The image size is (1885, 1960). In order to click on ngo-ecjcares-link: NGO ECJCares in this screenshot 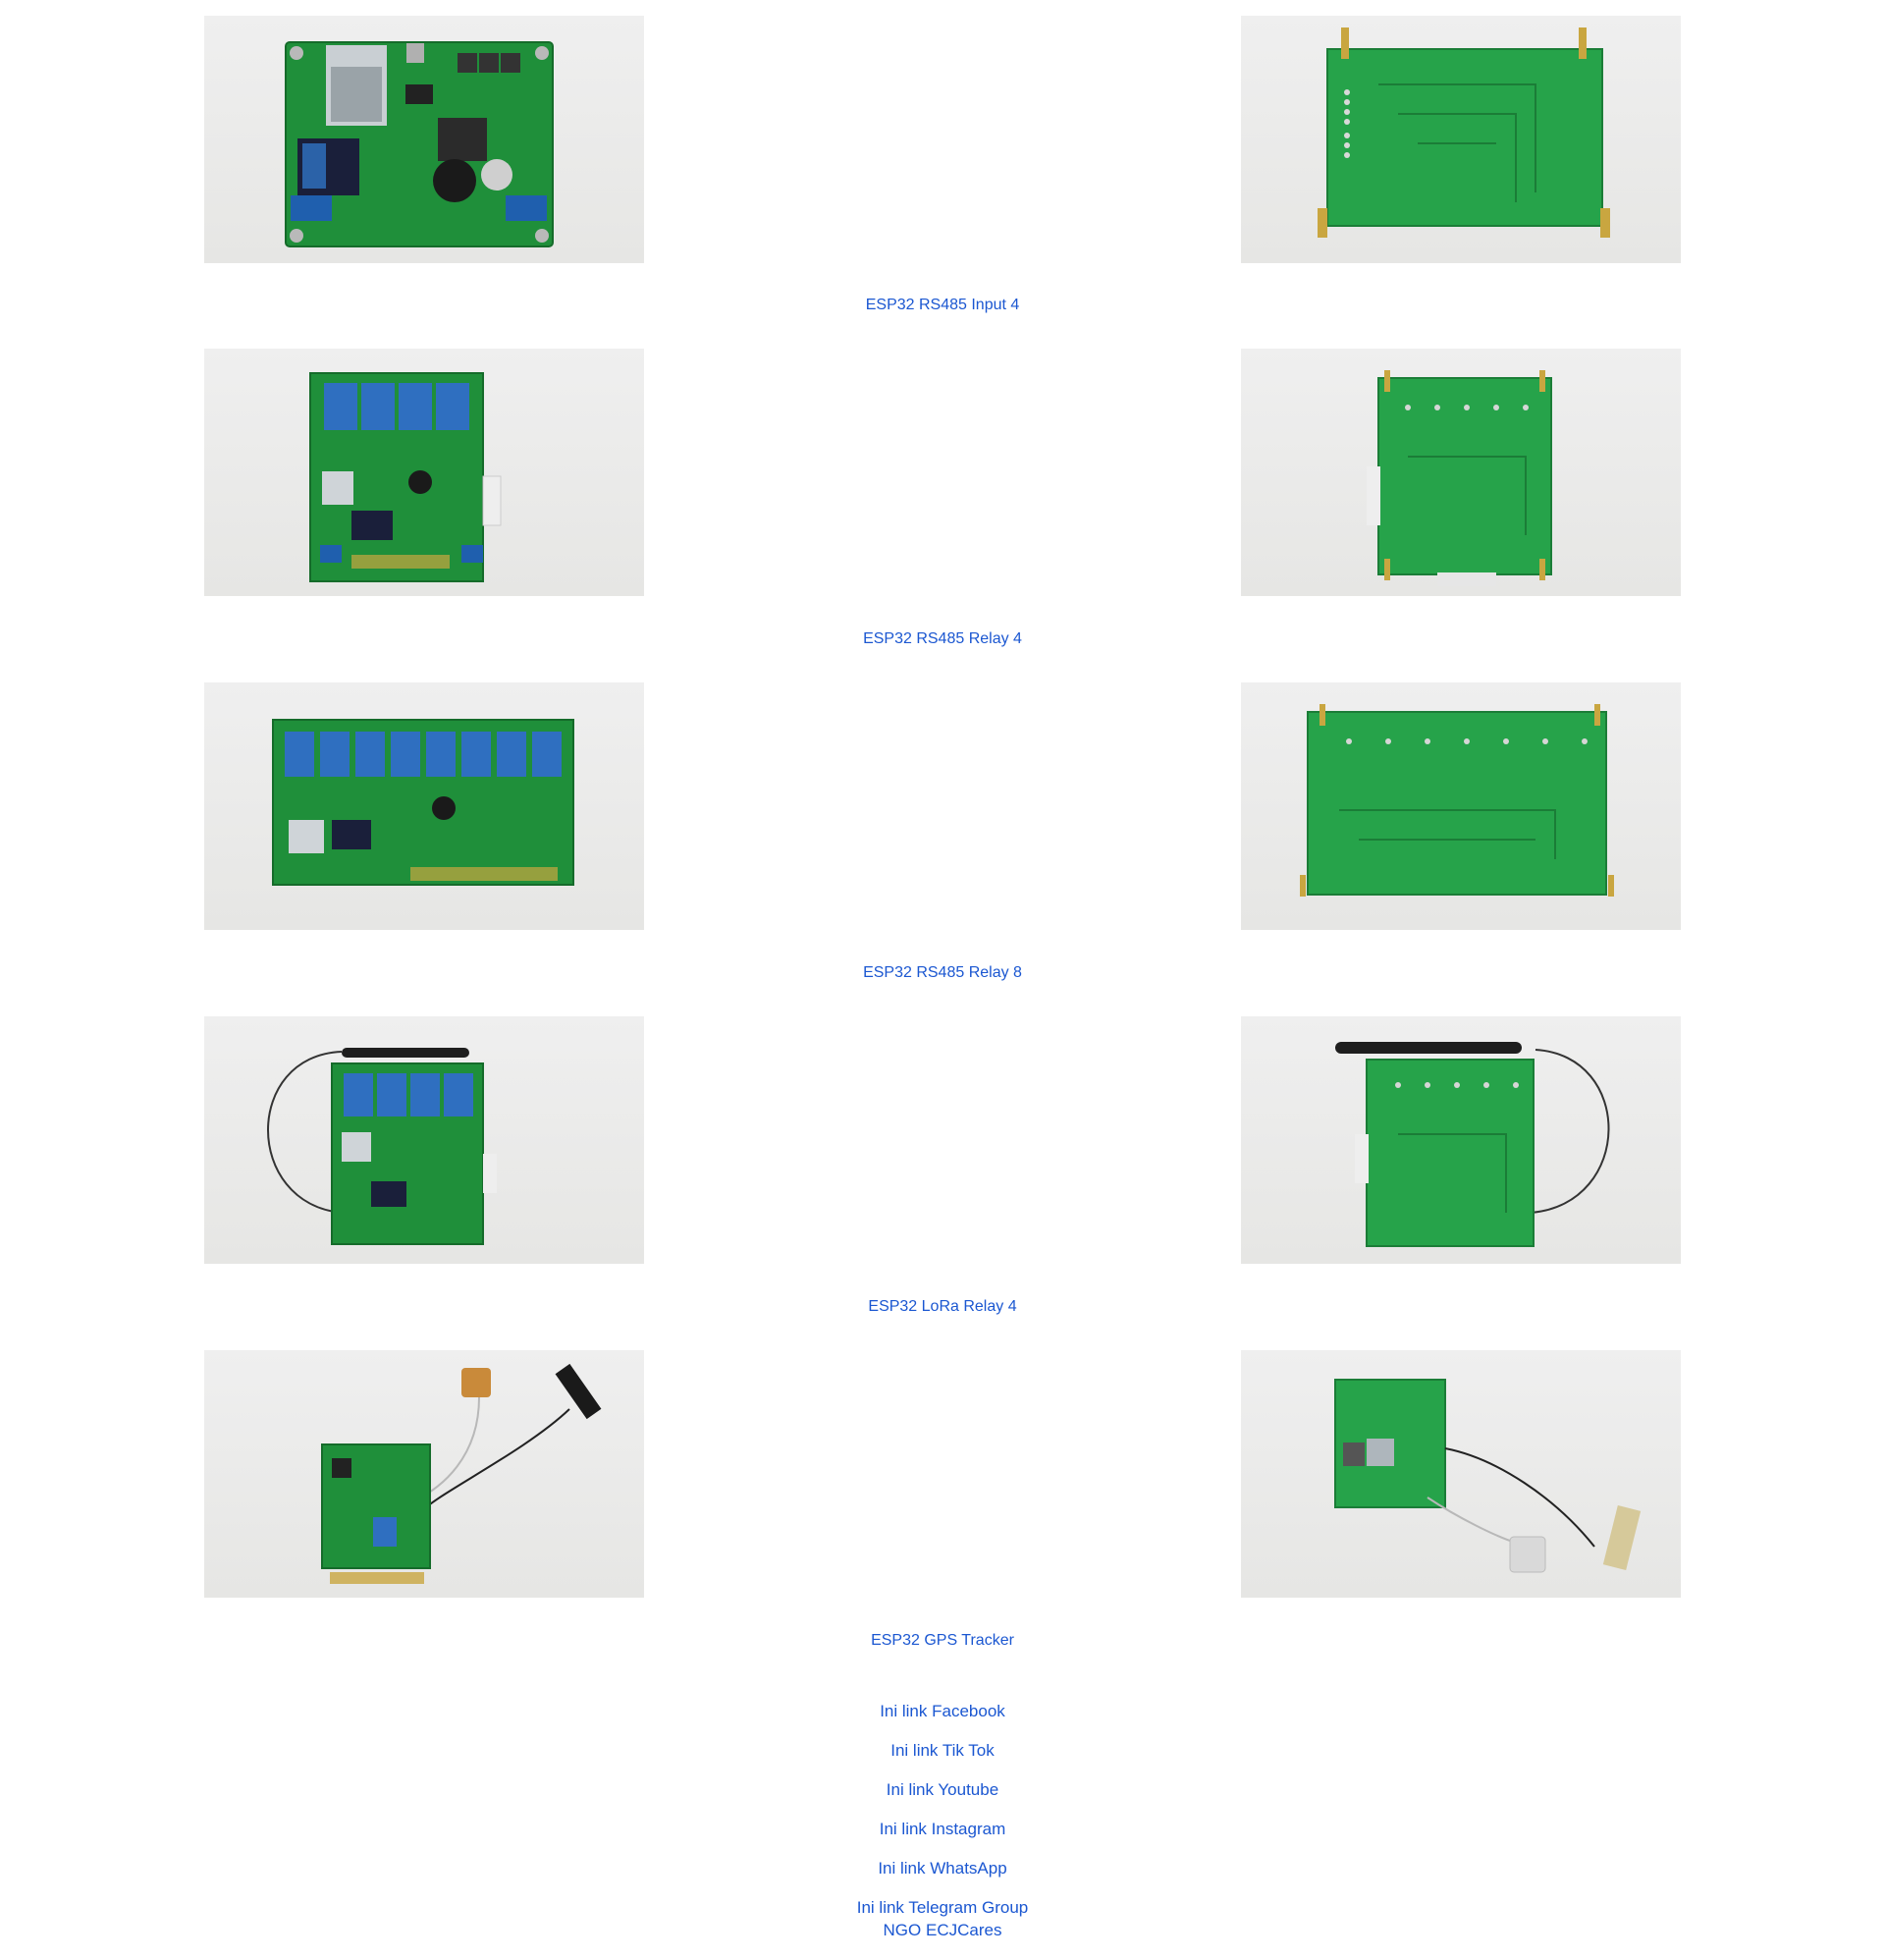, I will do `click(942, 1930)`.